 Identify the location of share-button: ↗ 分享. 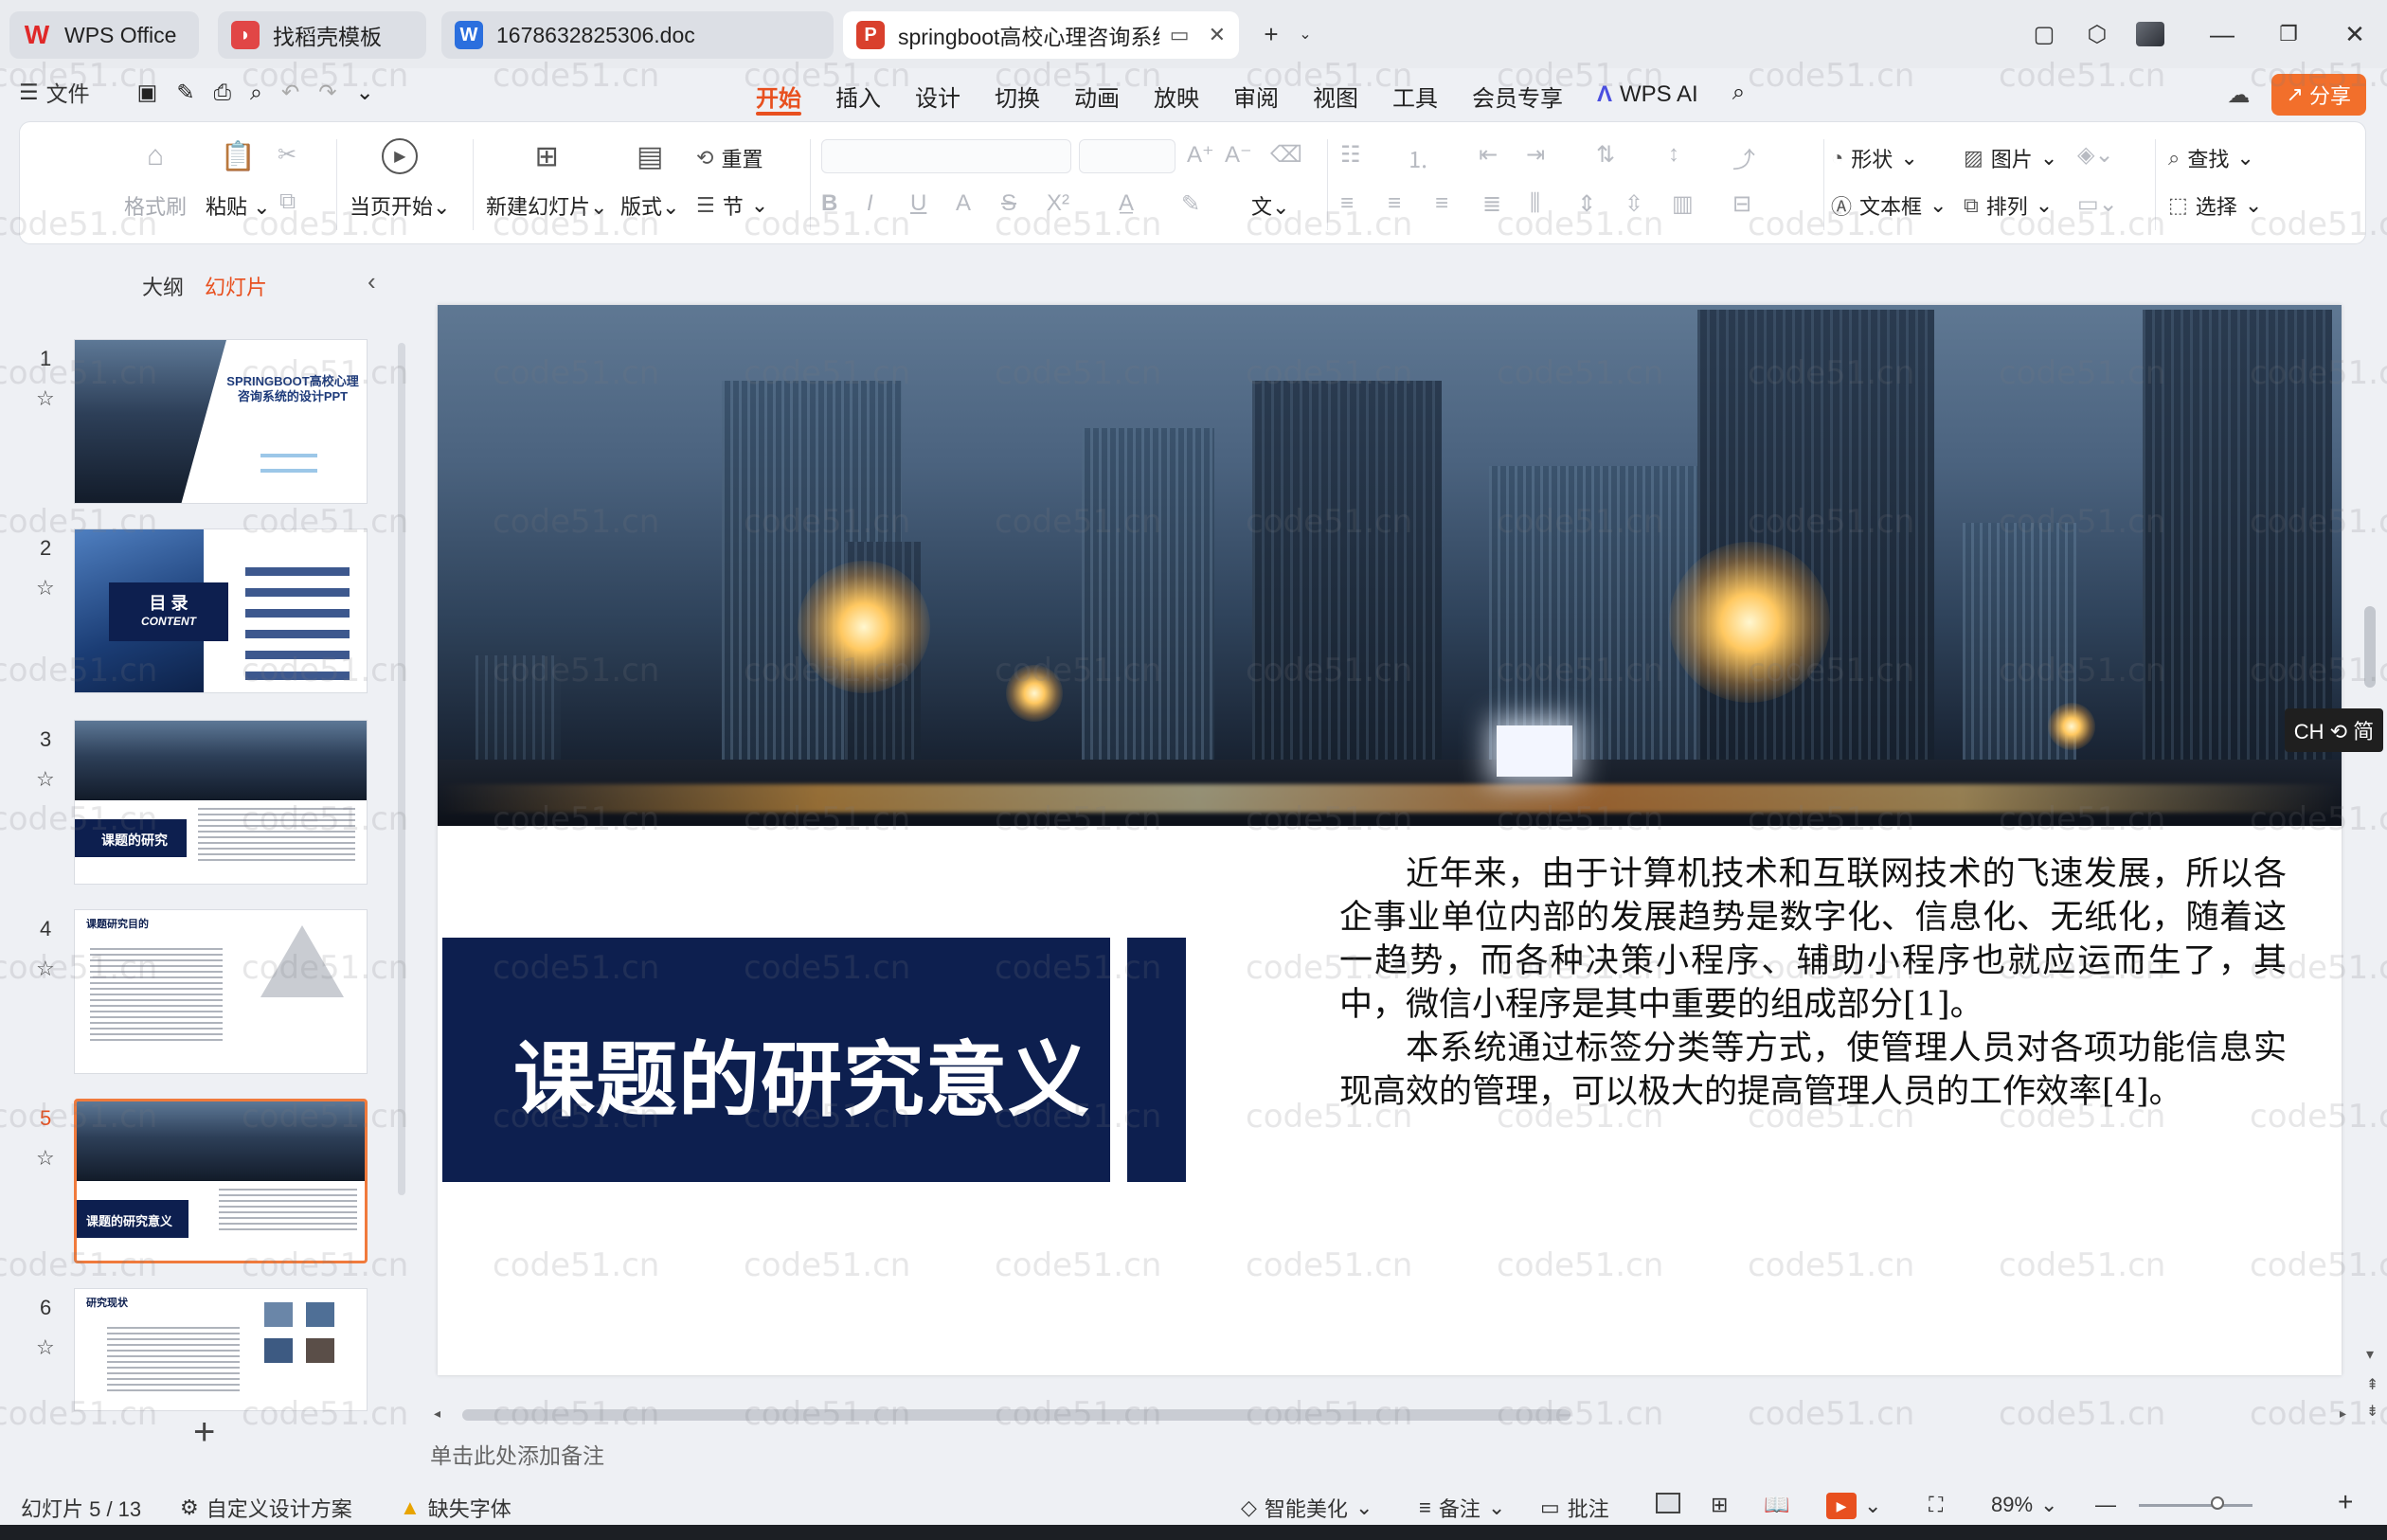
(2318, 95).